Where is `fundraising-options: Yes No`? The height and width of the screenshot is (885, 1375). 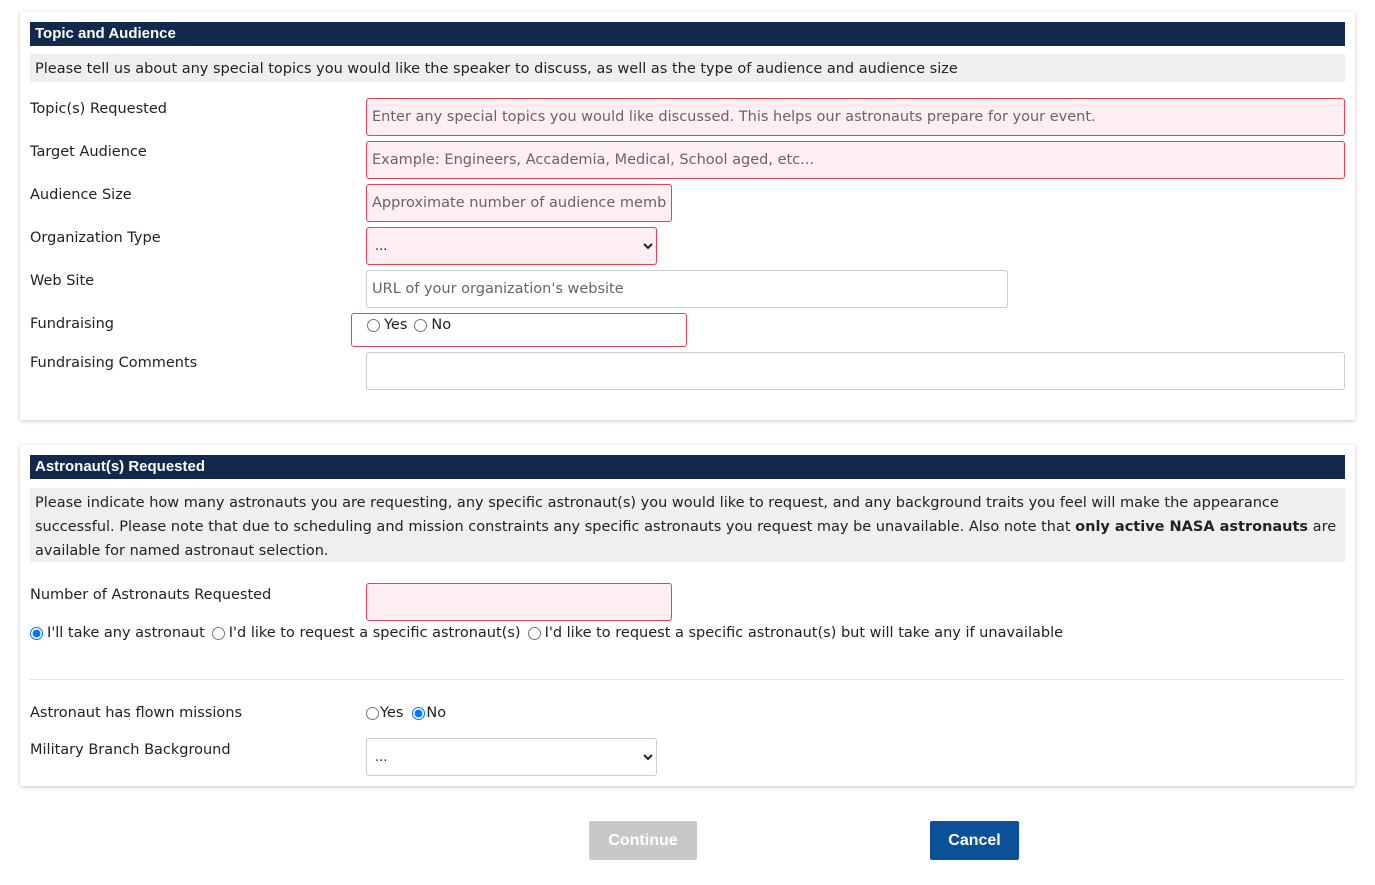 fundraising-options: Yes No is located at coordinates (412, 325).